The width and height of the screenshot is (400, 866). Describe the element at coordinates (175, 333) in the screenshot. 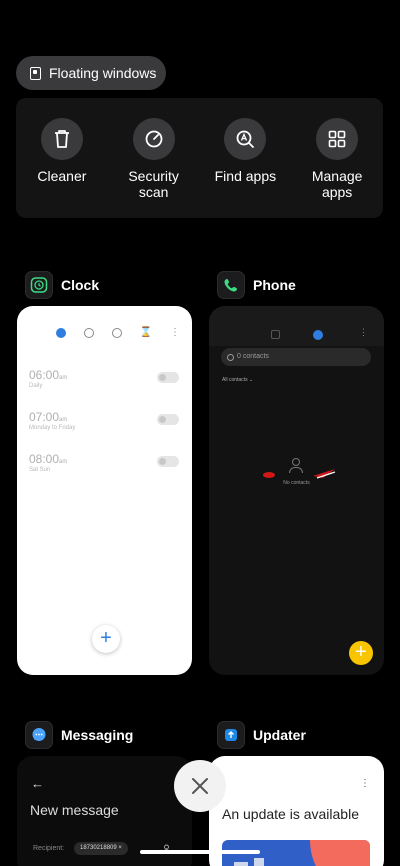

I see `more-menu-icon: ⋮` at that location.